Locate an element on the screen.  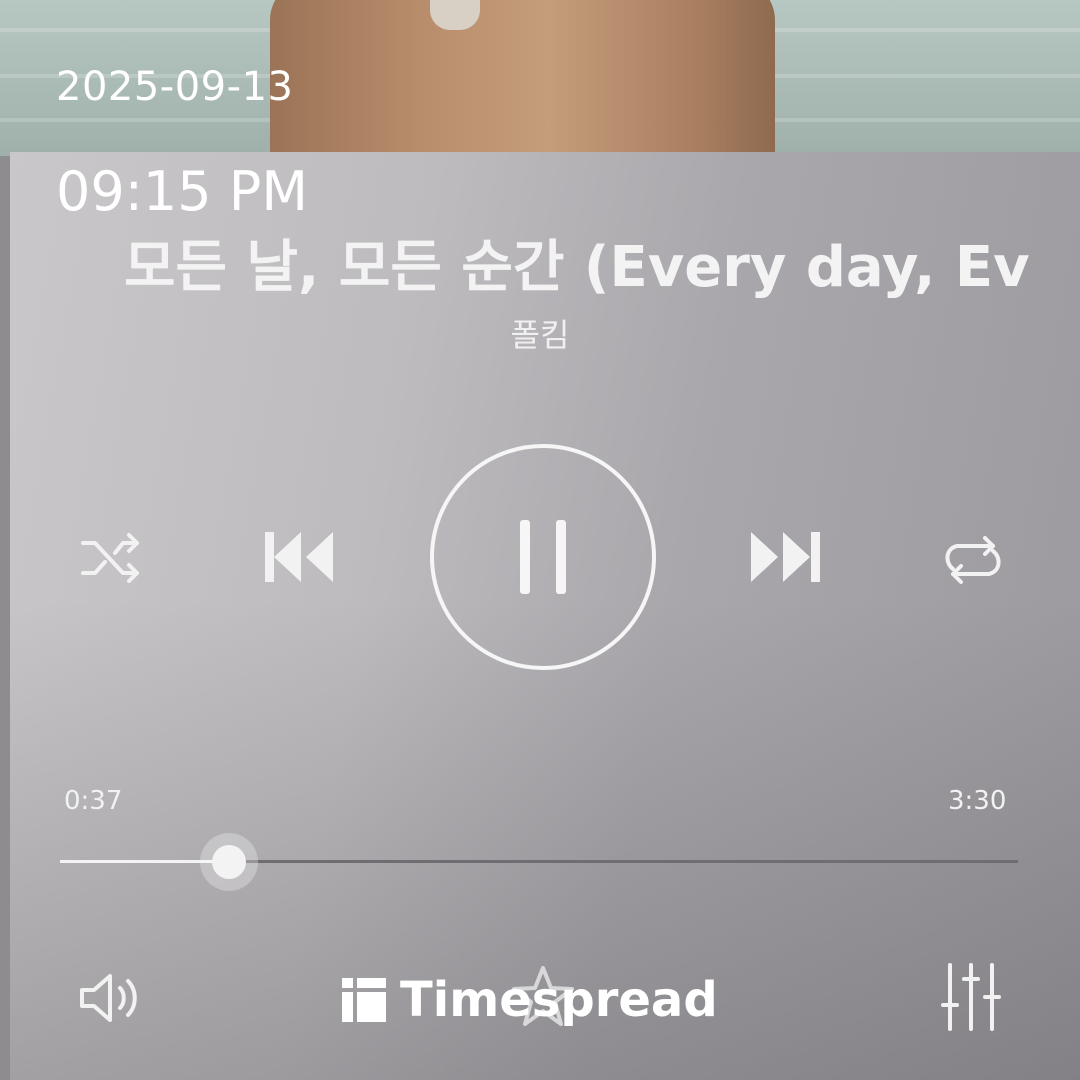
overlay-time: 09:15 PM is located at coordinates (182, 191).